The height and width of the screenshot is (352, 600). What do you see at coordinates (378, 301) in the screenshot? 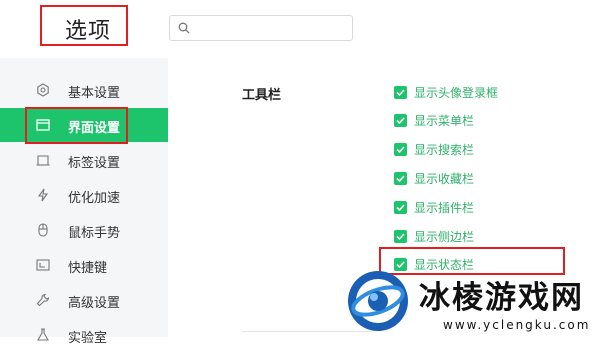
I see `watermark-logo-icon` at bounding box center [378, 301].